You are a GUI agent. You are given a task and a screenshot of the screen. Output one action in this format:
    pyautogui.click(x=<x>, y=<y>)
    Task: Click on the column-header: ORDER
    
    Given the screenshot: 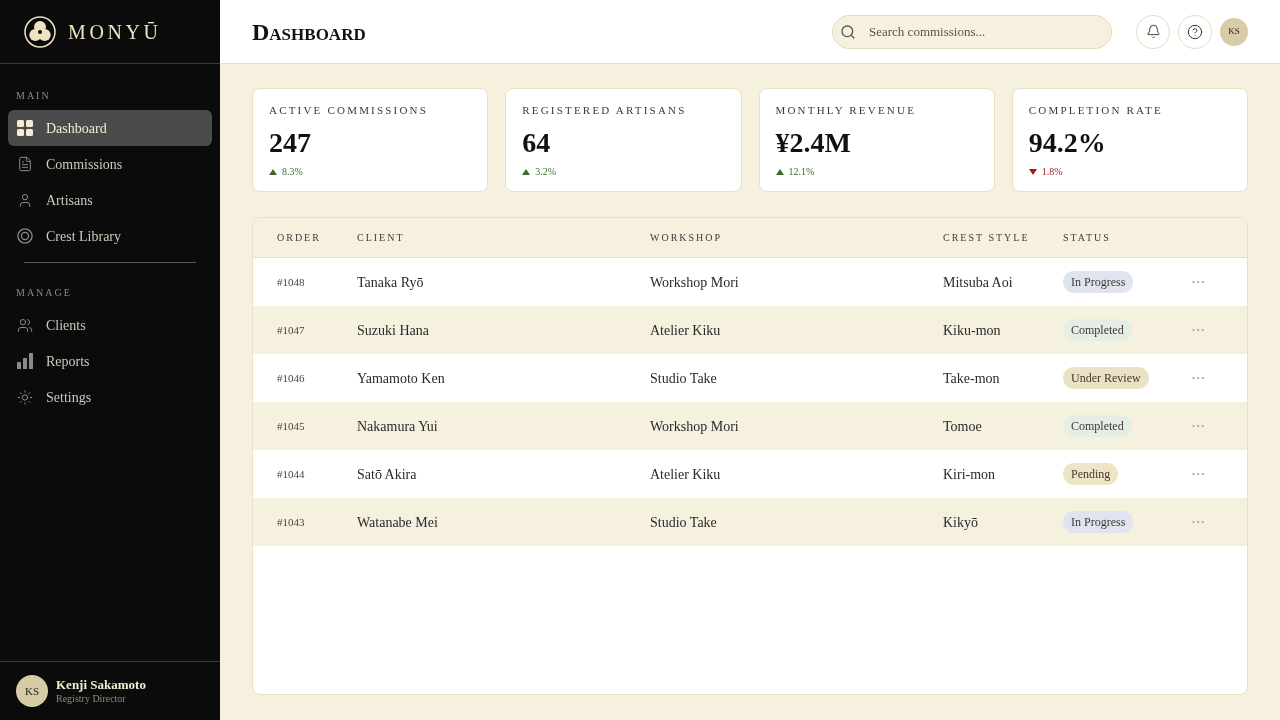 What is the action you would take?
    pyautogui.click(x=299, y=238)
    